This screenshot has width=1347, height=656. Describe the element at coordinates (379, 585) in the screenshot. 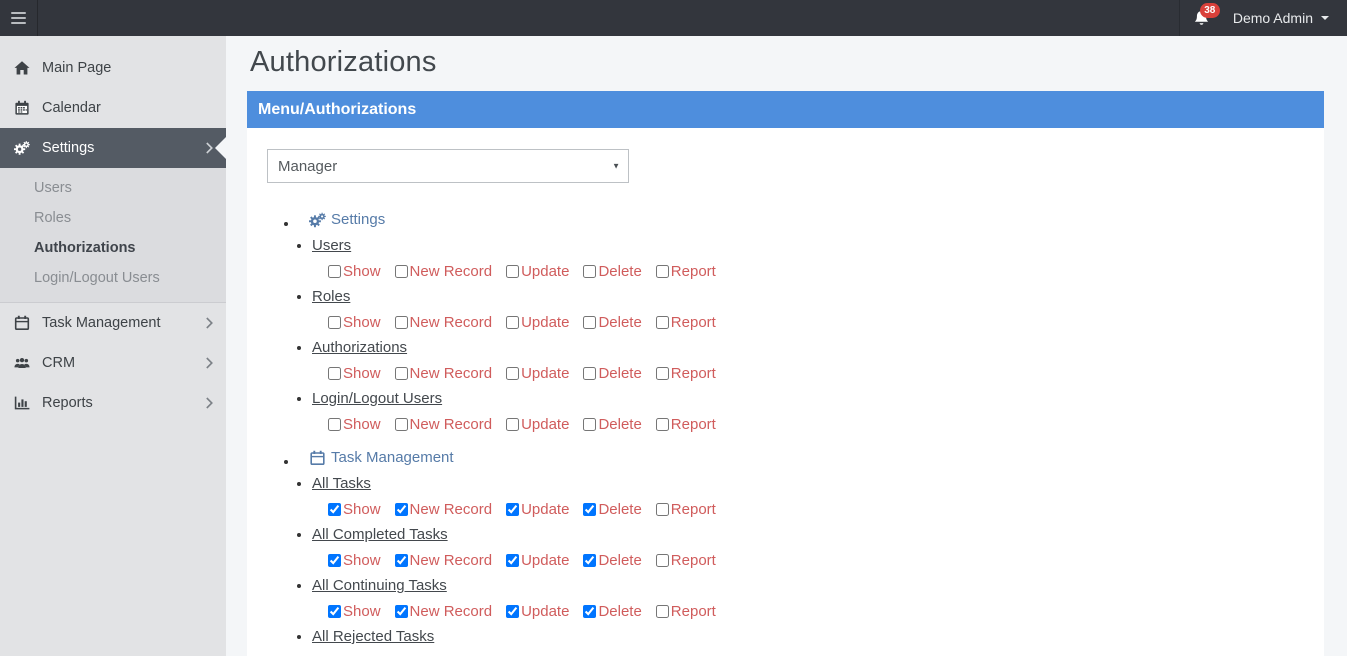

I see `perm-item-link: All Continuing Tasks` at that location.